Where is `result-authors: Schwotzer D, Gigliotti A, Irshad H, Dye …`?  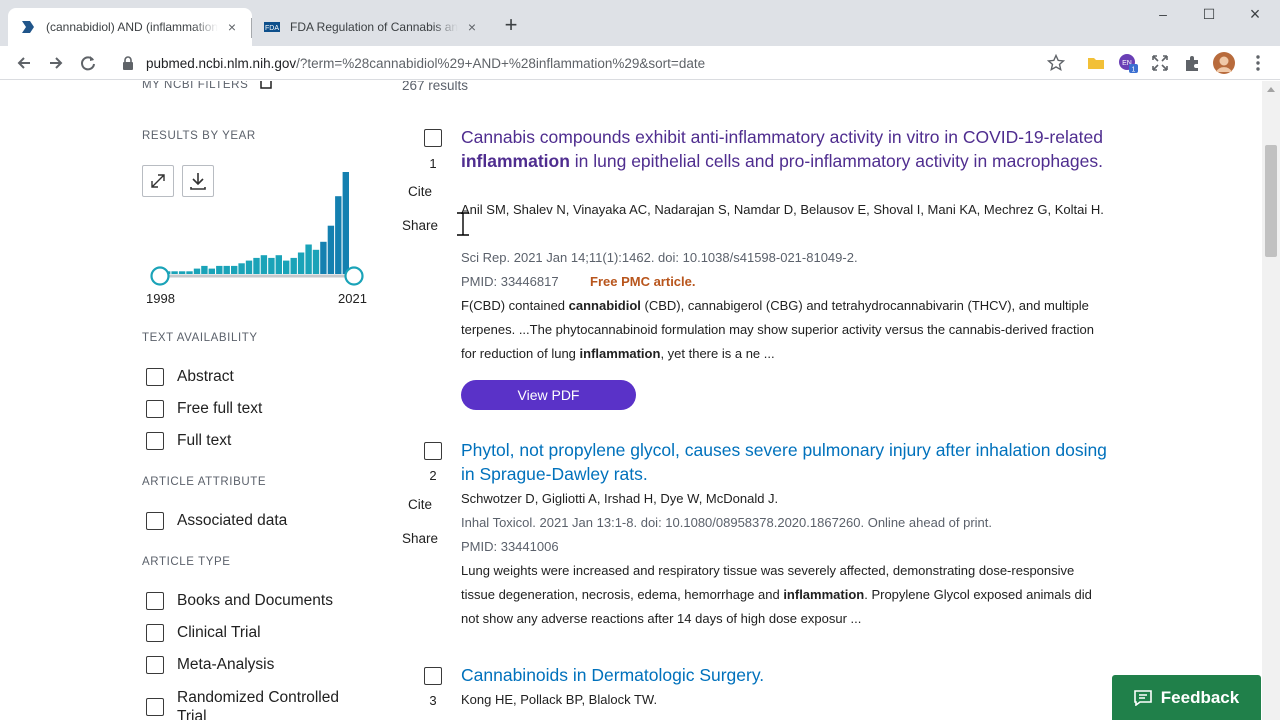 result-authors: Schwotzer D, Gigliotti A, Irshad H, Dye … is located at coordinates (620, 498).